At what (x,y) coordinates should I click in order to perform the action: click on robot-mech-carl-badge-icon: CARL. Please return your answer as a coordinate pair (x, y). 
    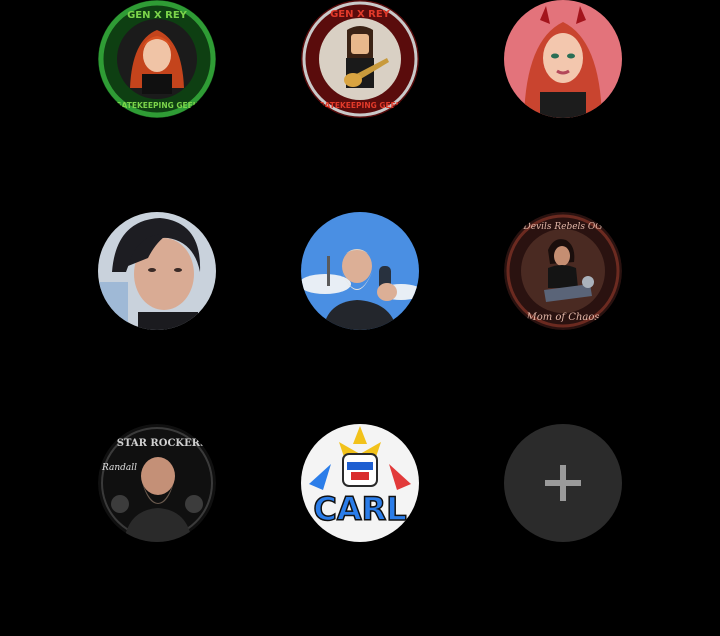
    Looking at the image, I should click on (360, 483).